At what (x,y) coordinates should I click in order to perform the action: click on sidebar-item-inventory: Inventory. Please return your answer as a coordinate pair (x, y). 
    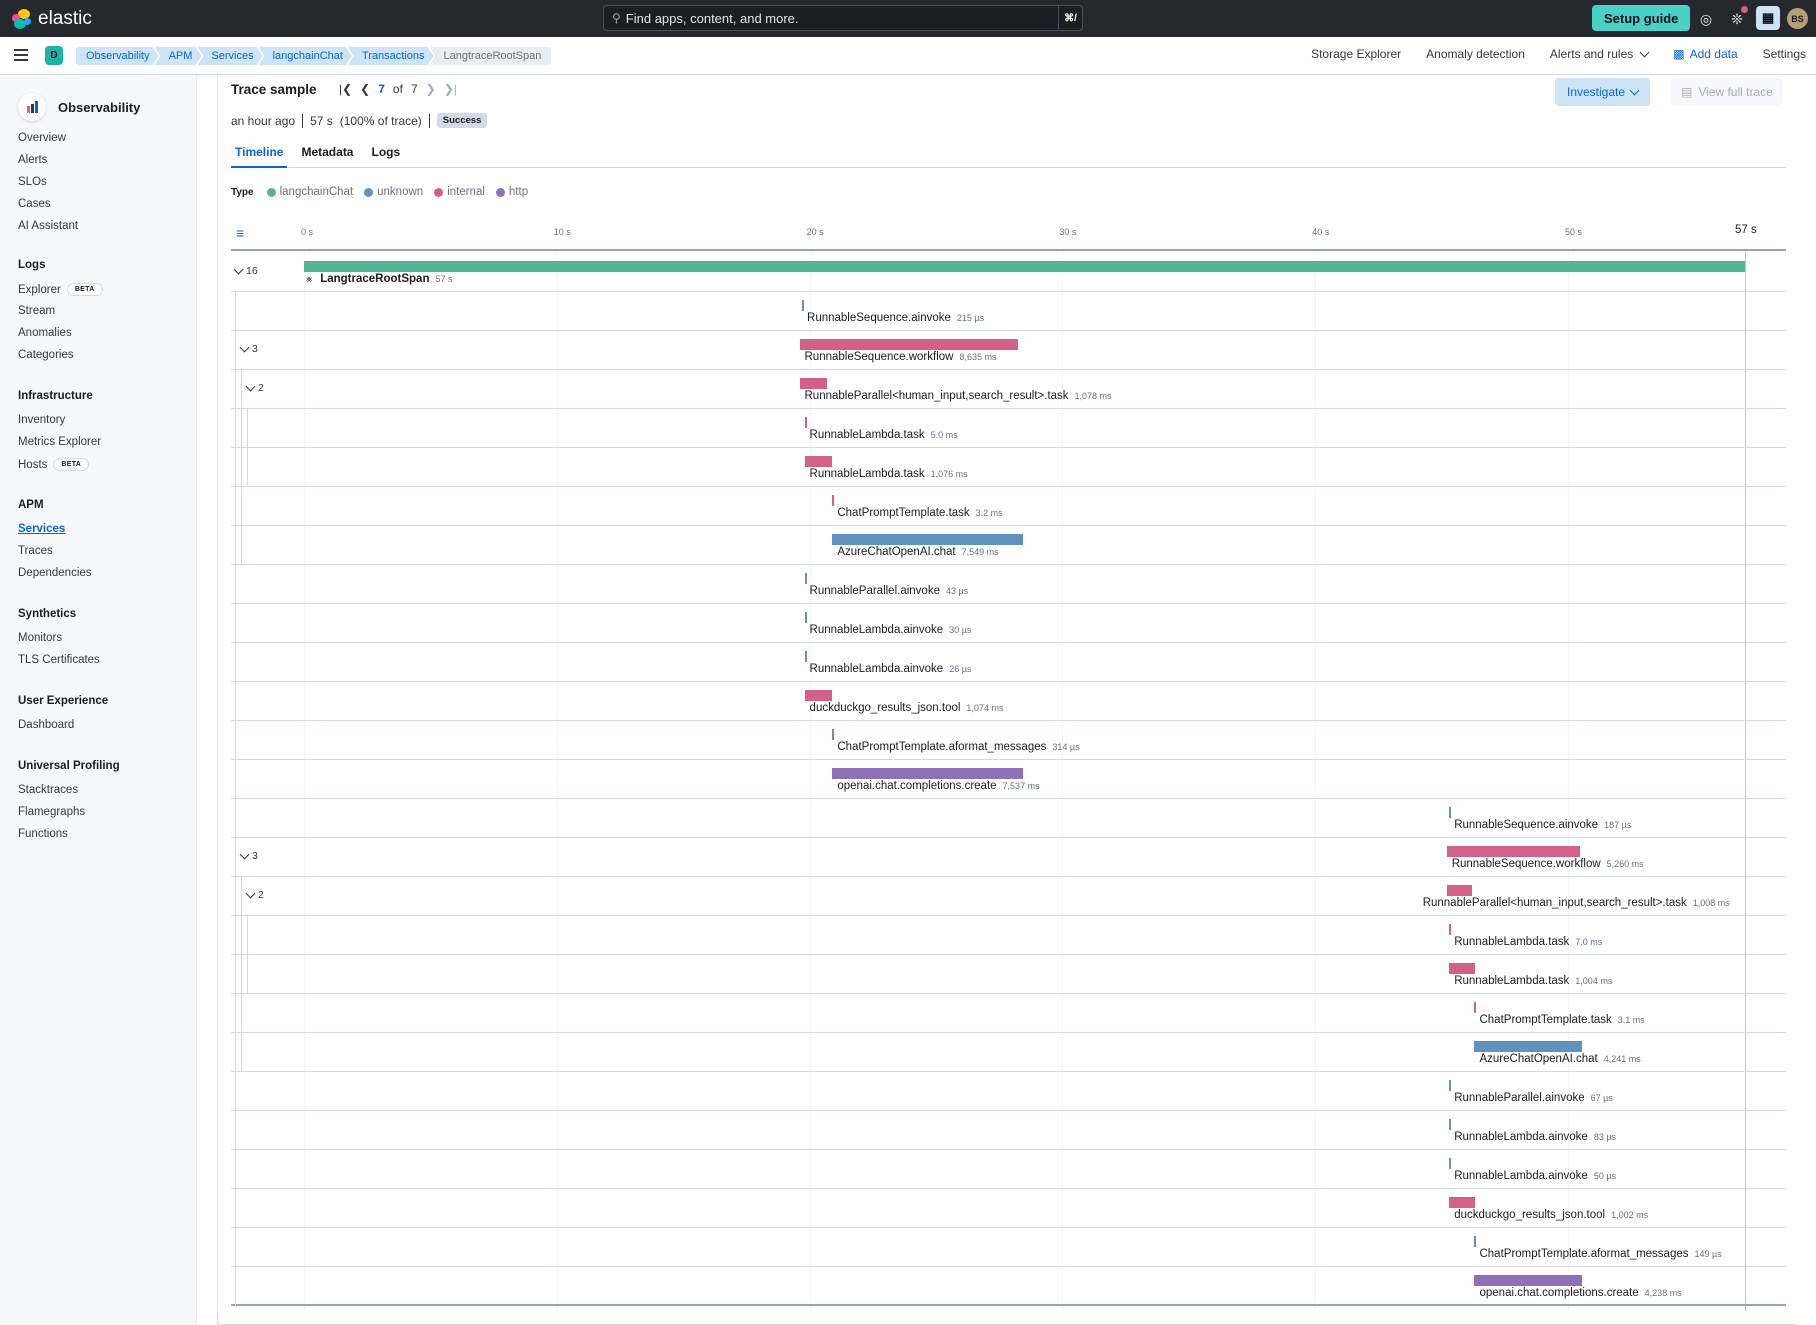
    Looking at the image, I should click on (41, 420).